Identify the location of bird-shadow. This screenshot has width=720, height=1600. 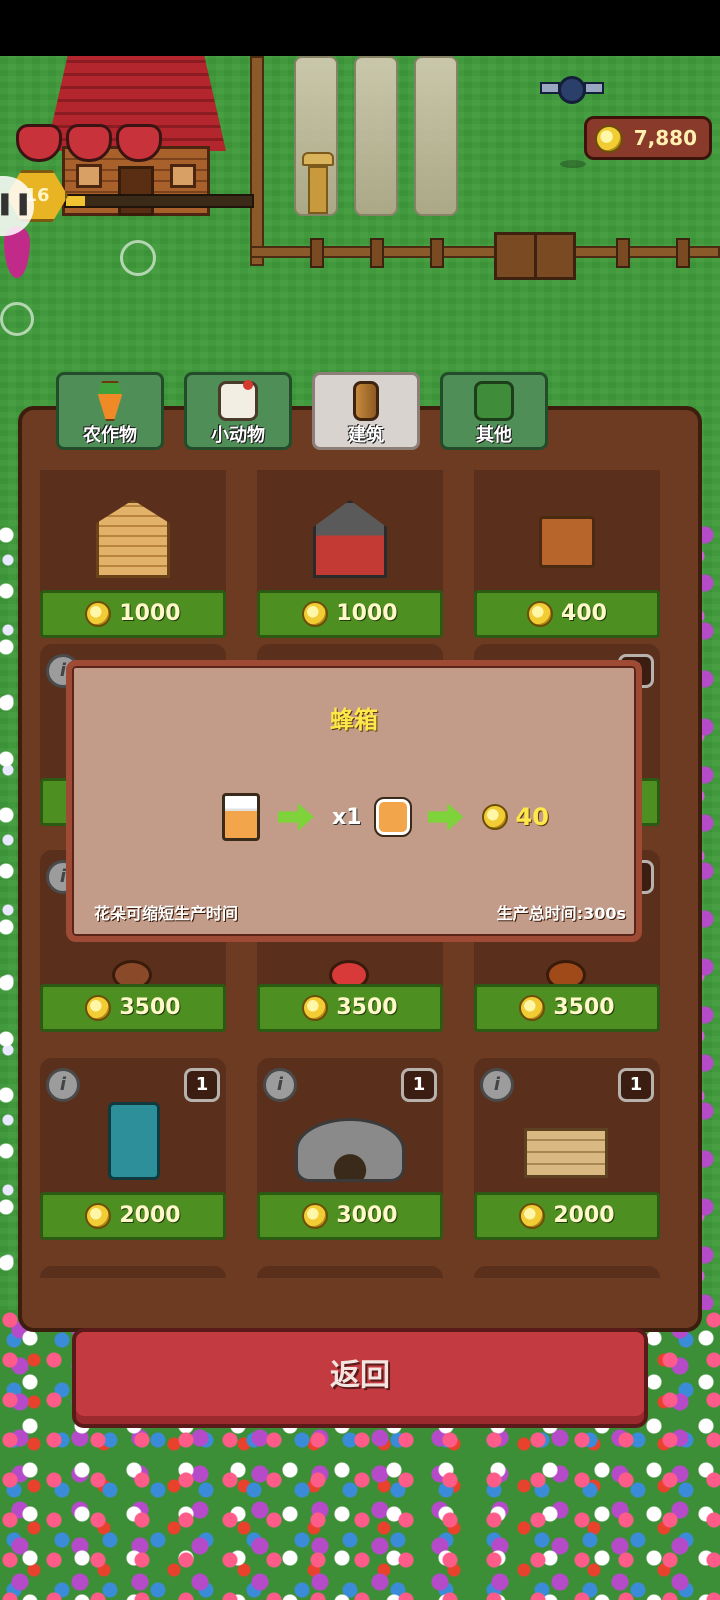
(573, 164).